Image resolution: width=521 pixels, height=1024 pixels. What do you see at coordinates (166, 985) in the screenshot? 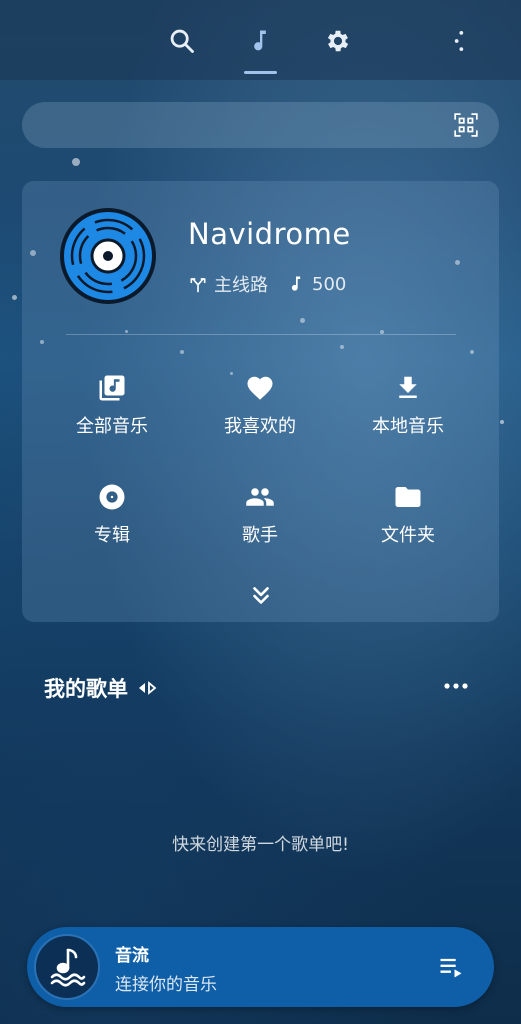
I see `player-subtitle: 连接你的音乐` at bounding box center [166, 985].